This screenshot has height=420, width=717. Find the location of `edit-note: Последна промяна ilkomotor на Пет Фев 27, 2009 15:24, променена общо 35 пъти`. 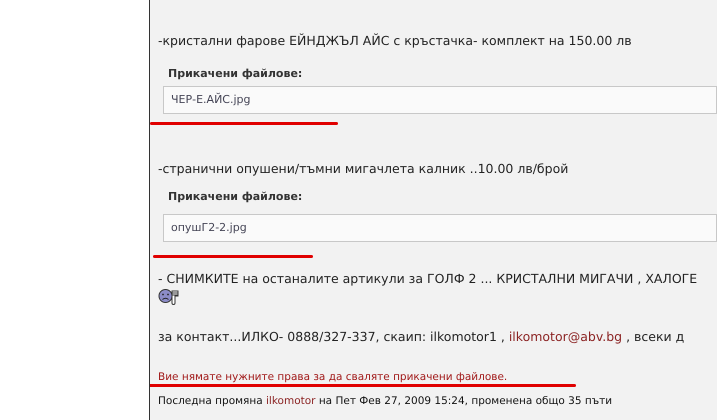

edit-note: Последна промяна ilkomotor на Пет Фев 27, 2009 15:24, променена общо 35 пъти is located at coordinates (386, 401).